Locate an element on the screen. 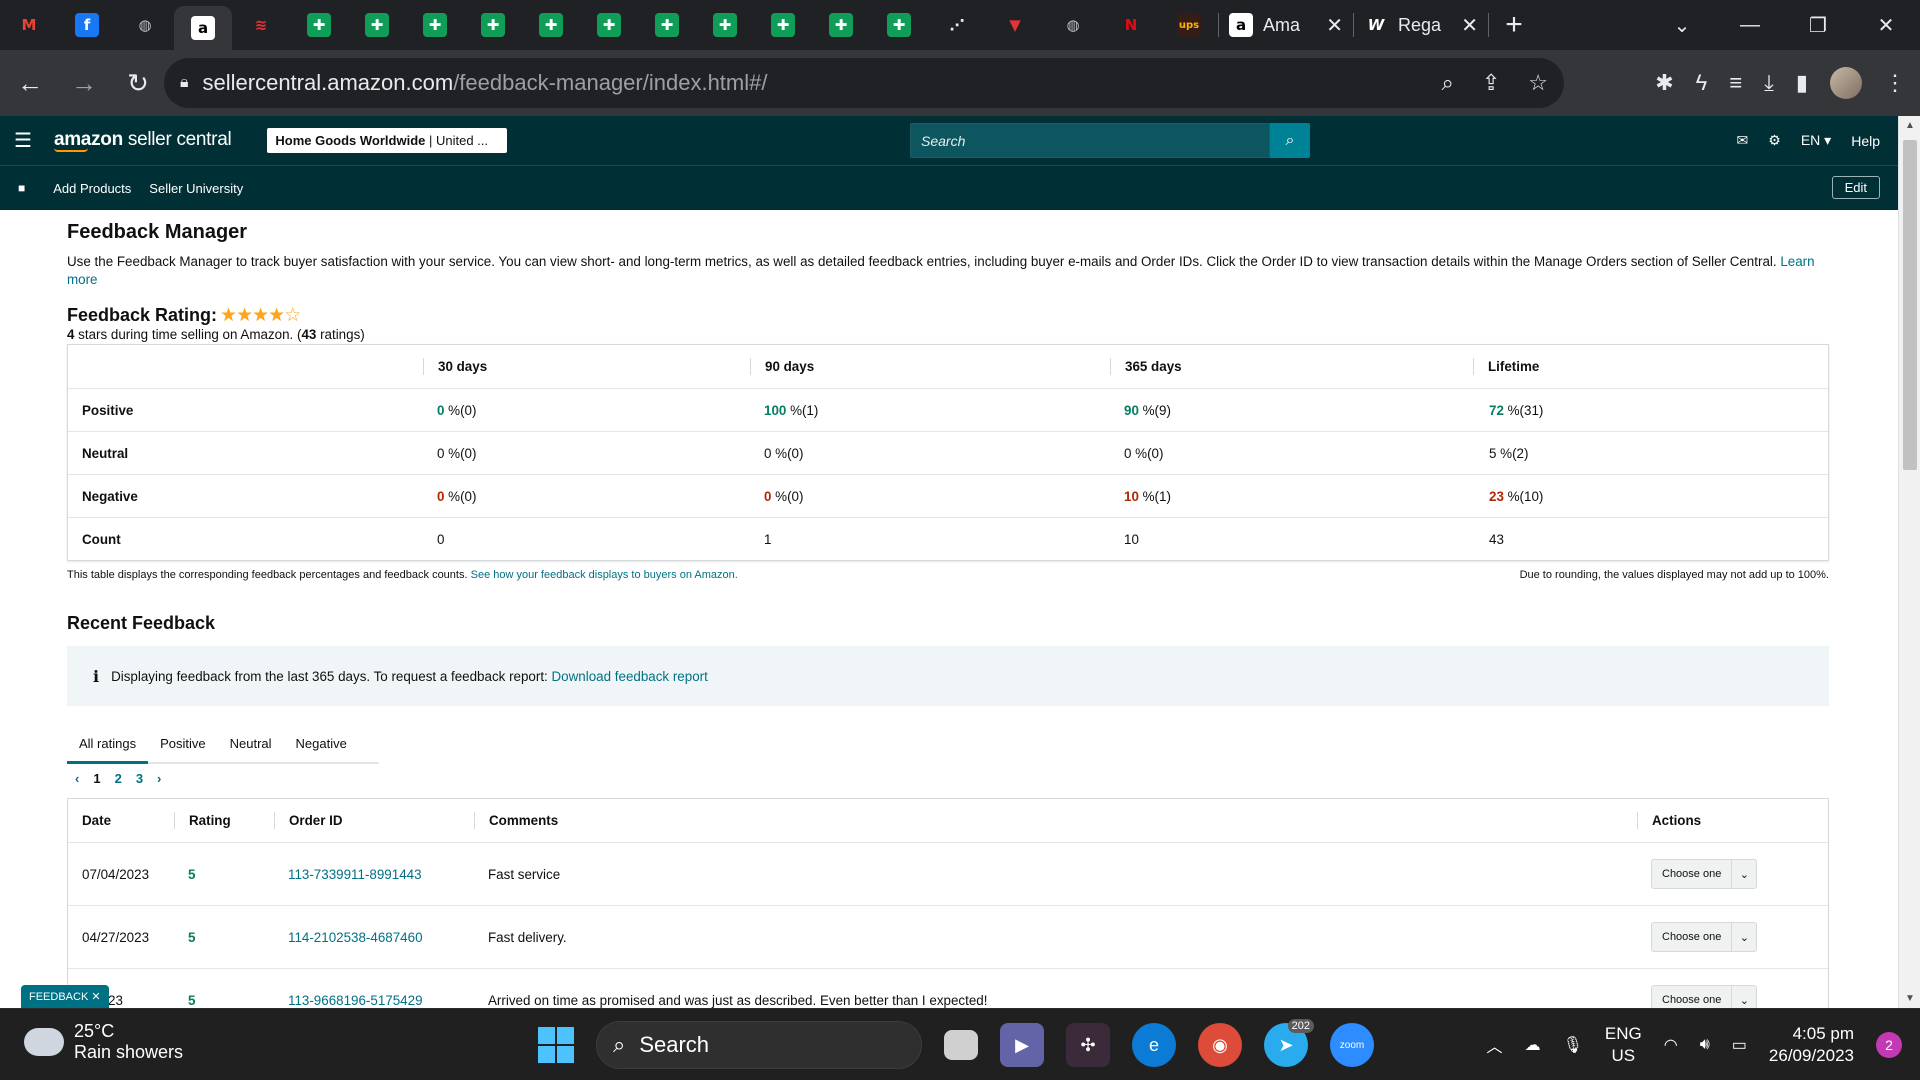 This screenshot has width=1920, height=1080. tab-all-ratings: All ratings is located at coordinates (108, 746).